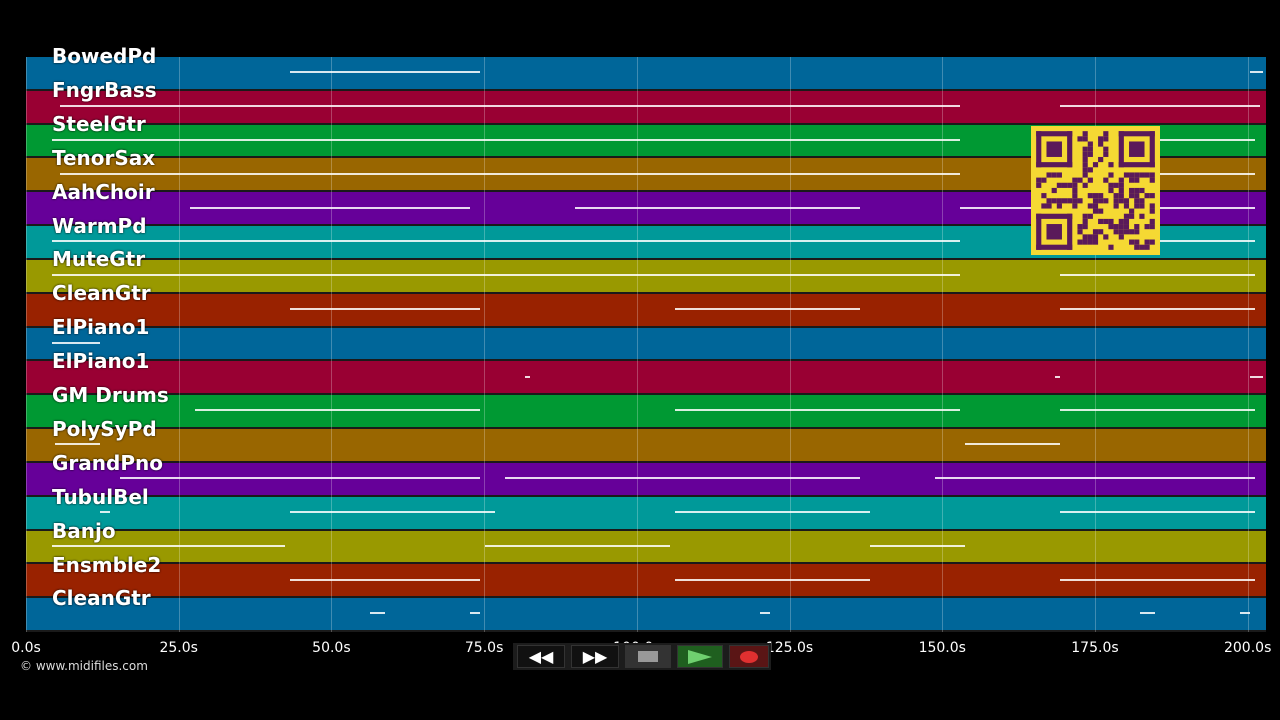 Image resolution: width=1280 pixels, height=720 pixels. Describe the element at coordinates (484, 648) in the screenshot. I see `time-tick-label: 75.0s` at that location.